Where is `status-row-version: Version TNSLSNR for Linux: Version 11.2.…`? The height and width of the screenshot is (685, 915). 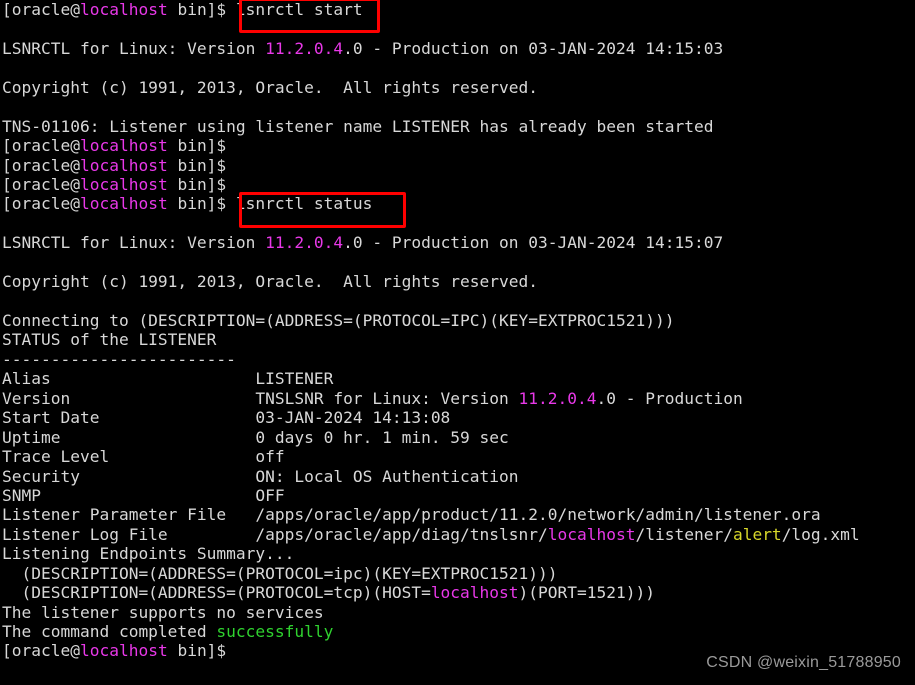
status-row-version: Version TNSLSNR for Linux: Version 11.2.… is located at coordinates (457, 398).